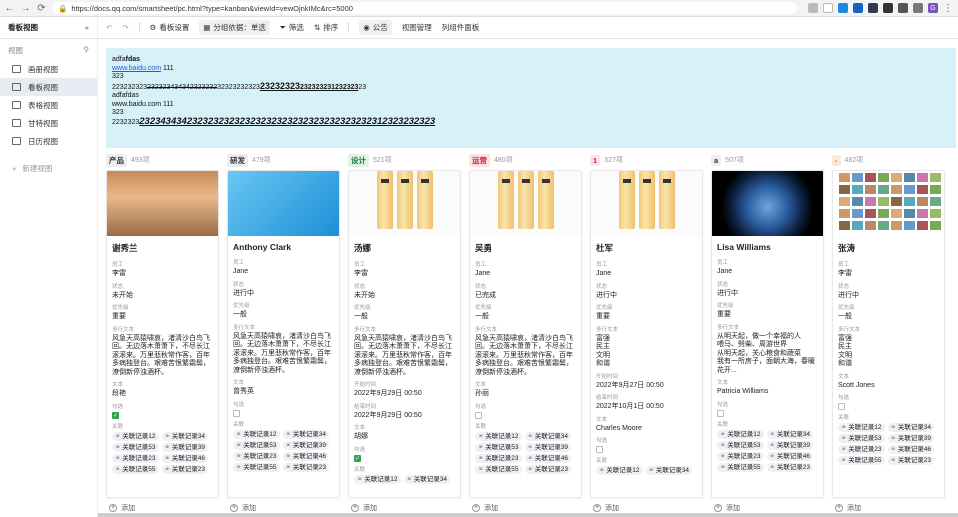  What do you see at coordinates (115, 415) in the screenshot?
I see `checkbox: ✓` at bounding box center [115, 415].